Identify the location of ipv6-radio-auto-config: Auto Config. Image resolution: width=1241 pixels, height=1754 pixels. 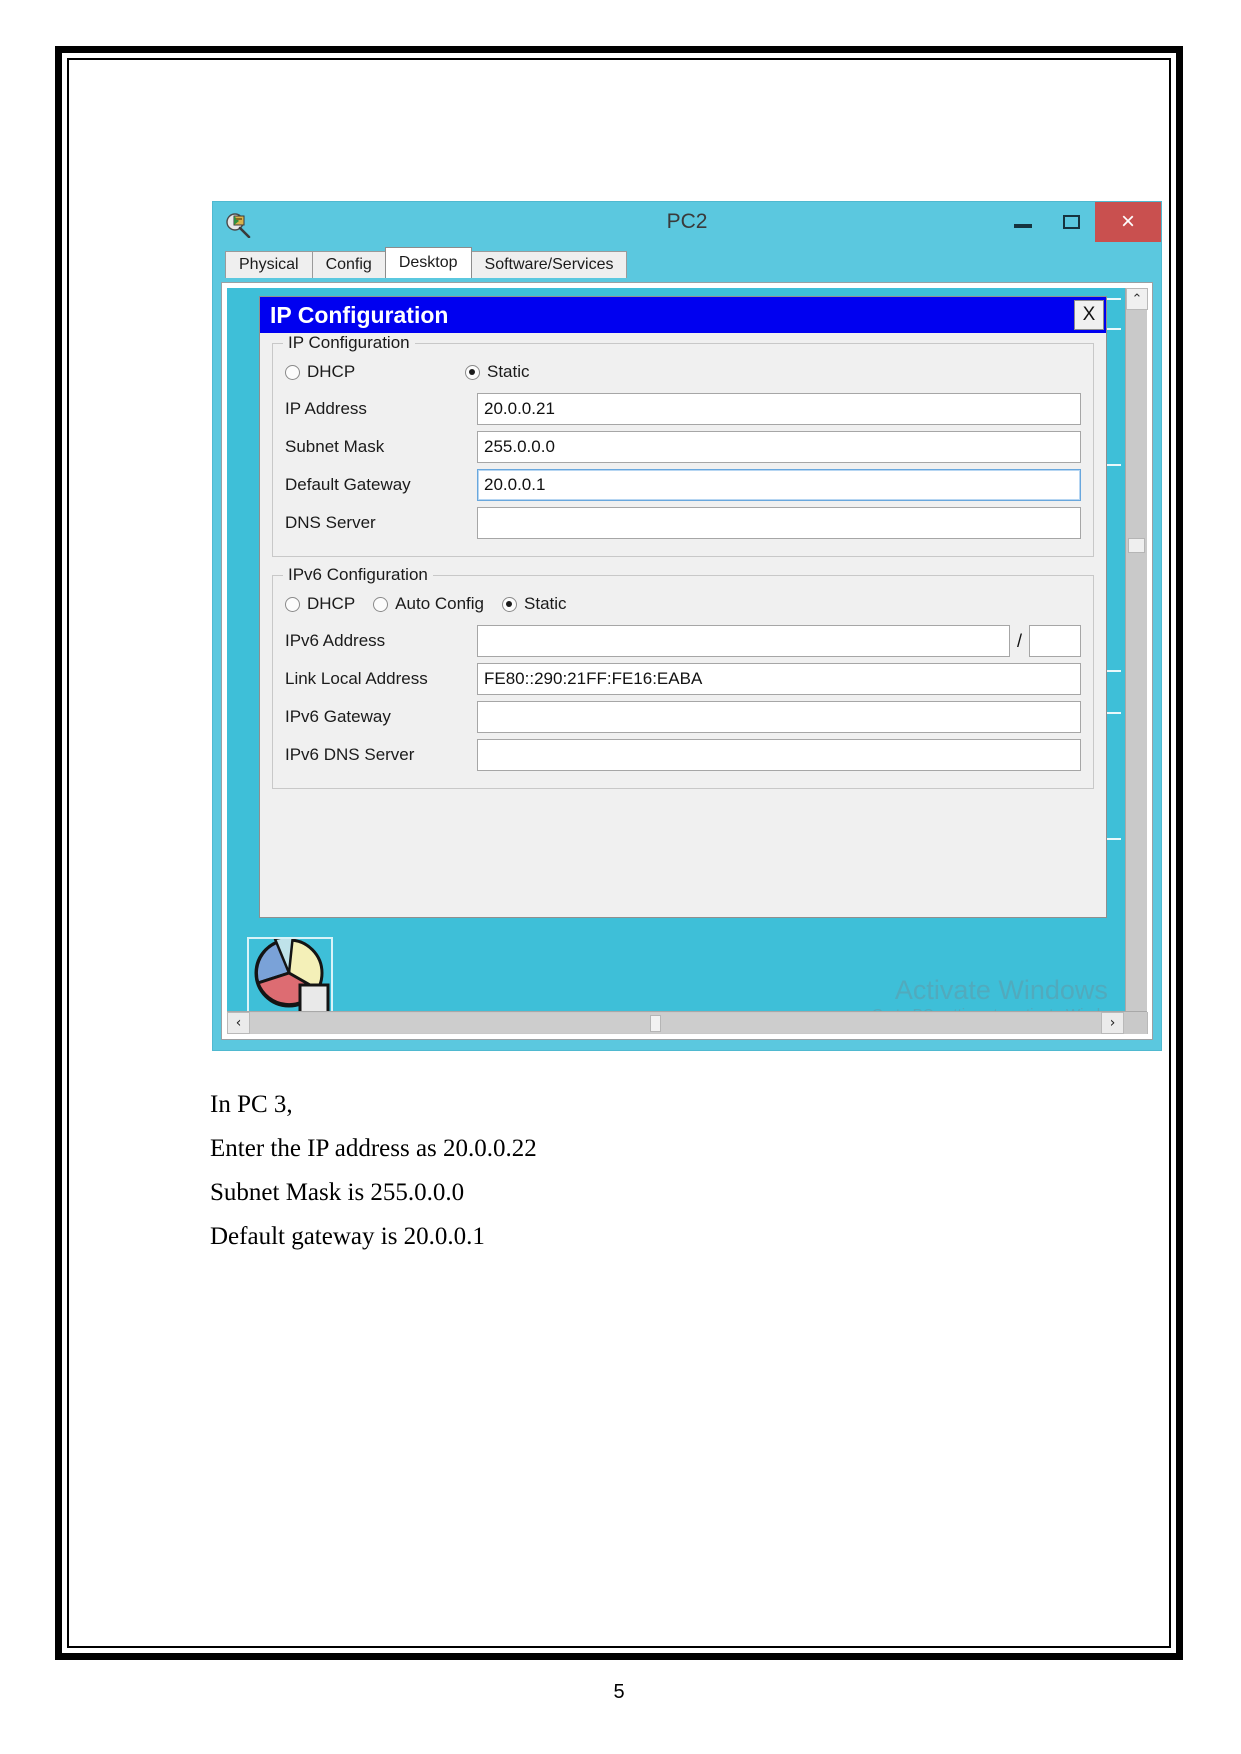
(428, 604).